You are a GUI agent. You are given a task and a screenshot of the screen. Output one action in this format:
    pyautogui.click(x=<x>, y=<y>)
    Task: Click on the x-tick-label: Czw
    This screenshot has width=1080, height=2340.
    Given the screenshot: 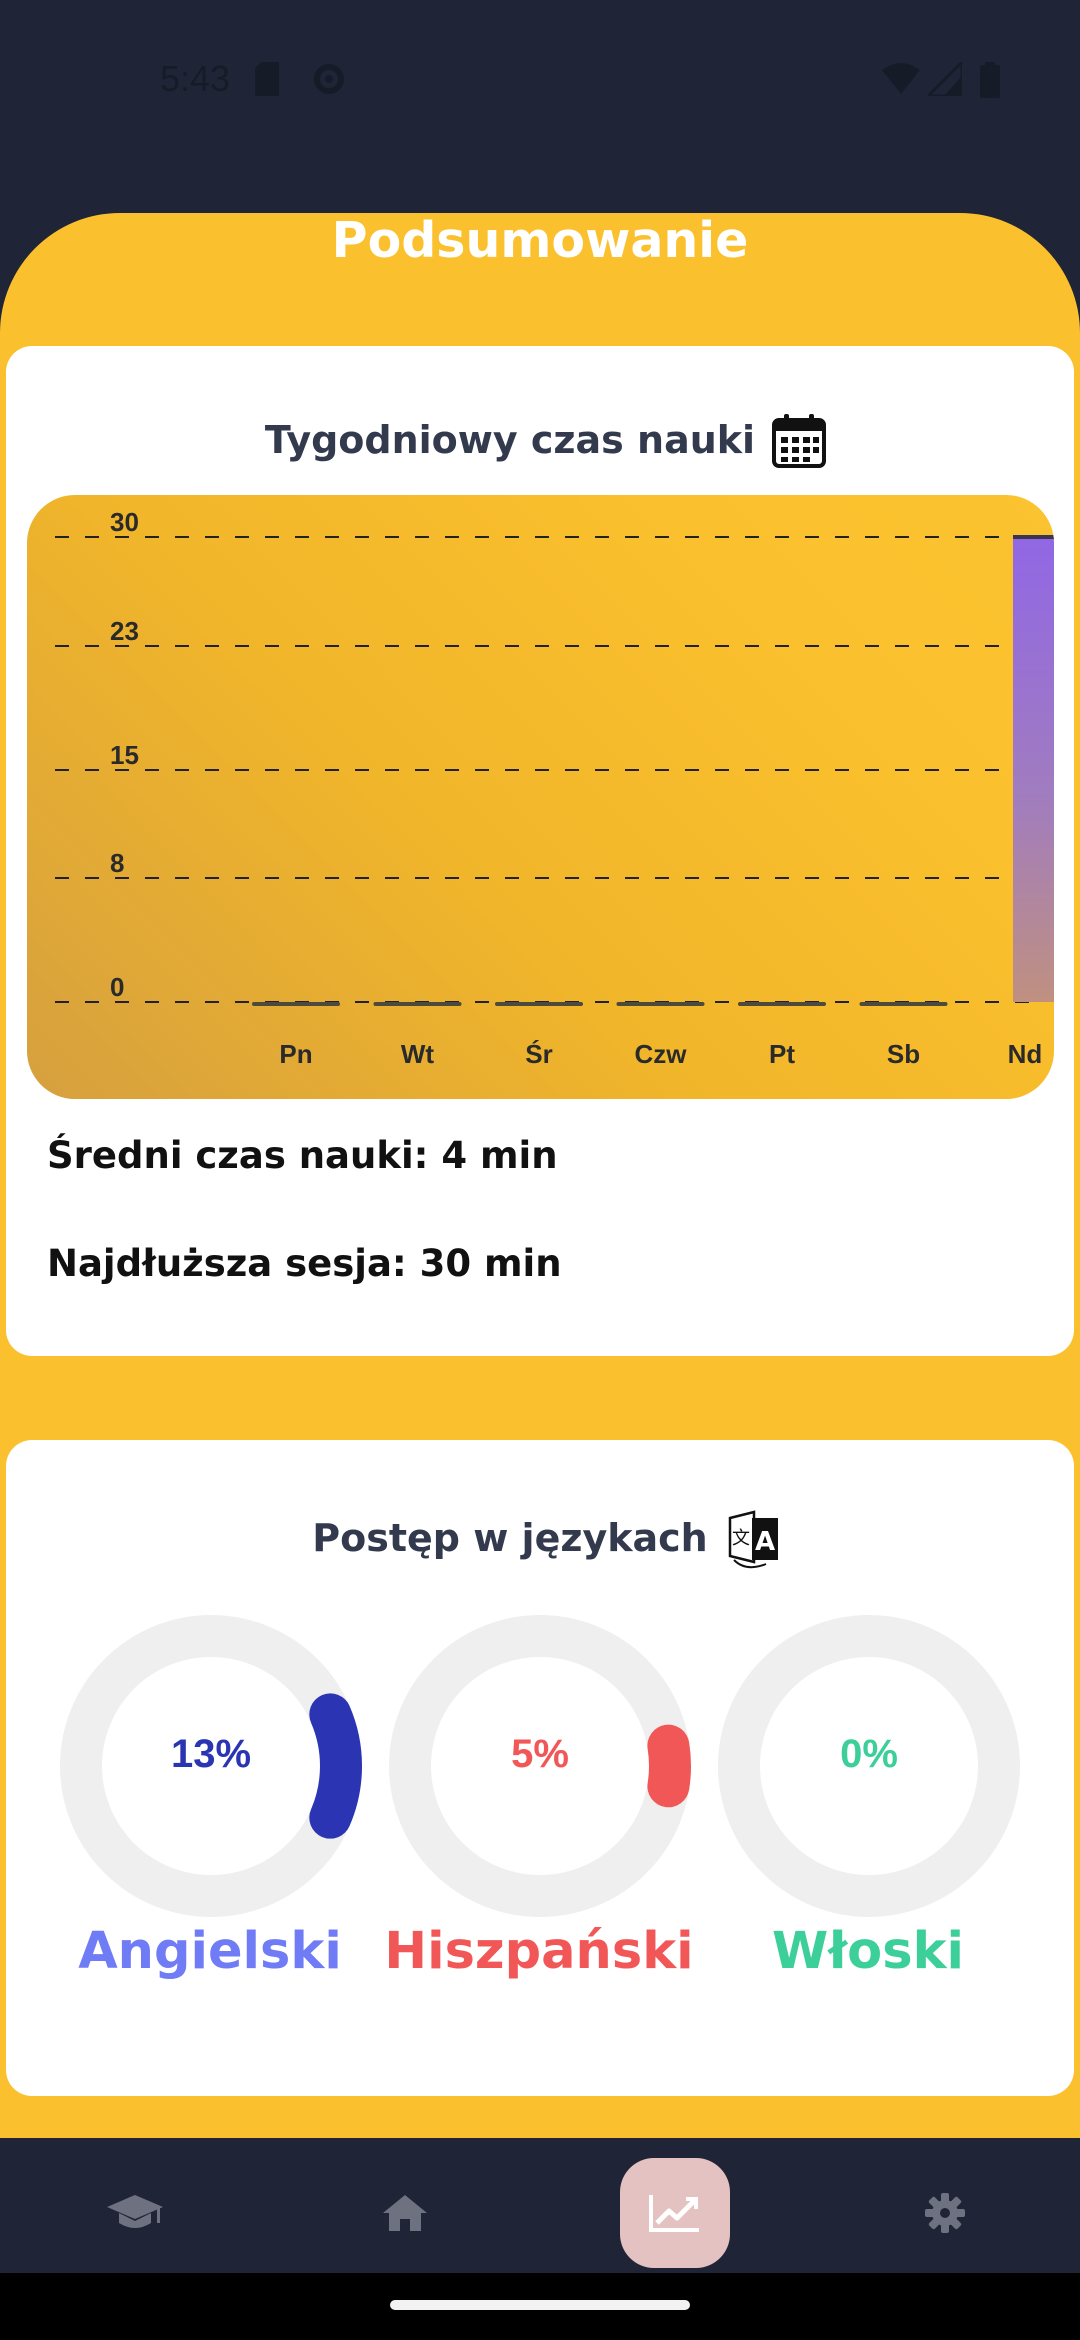 What is the action you would take?
    pyautogui.click(x=661, y=1054)
    